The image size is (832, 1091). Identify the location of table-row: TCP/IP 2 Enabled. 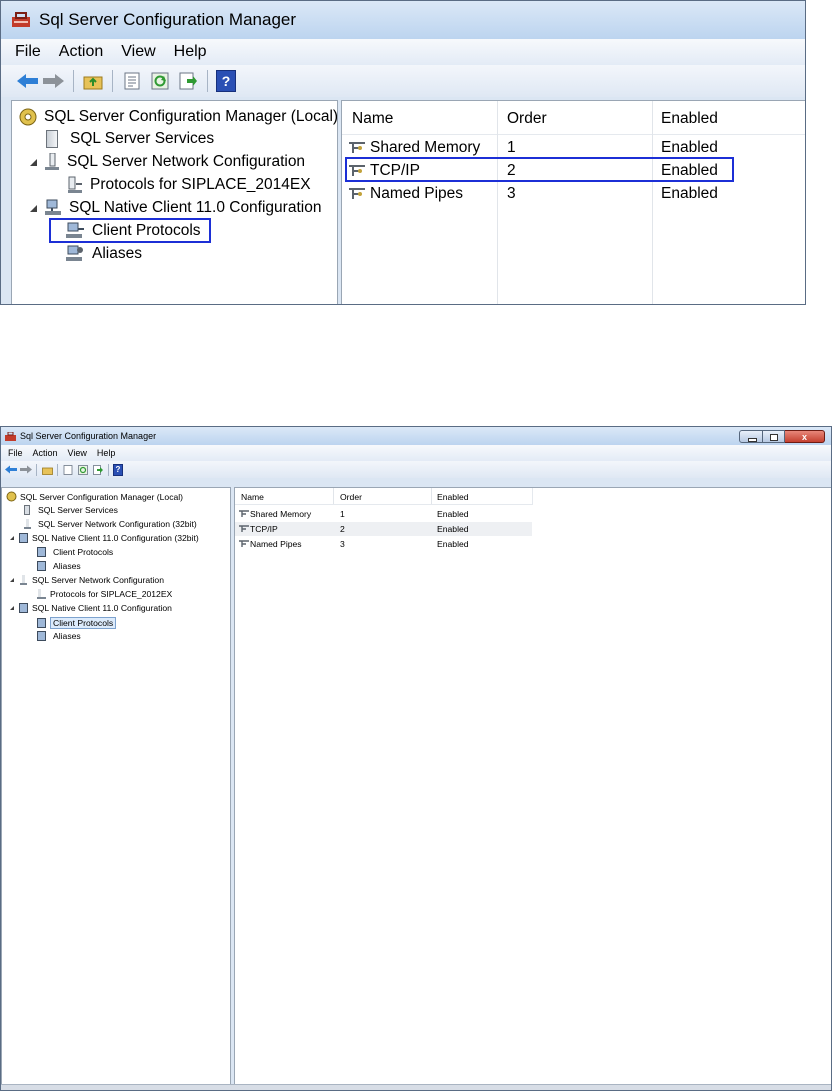
(383, 529).